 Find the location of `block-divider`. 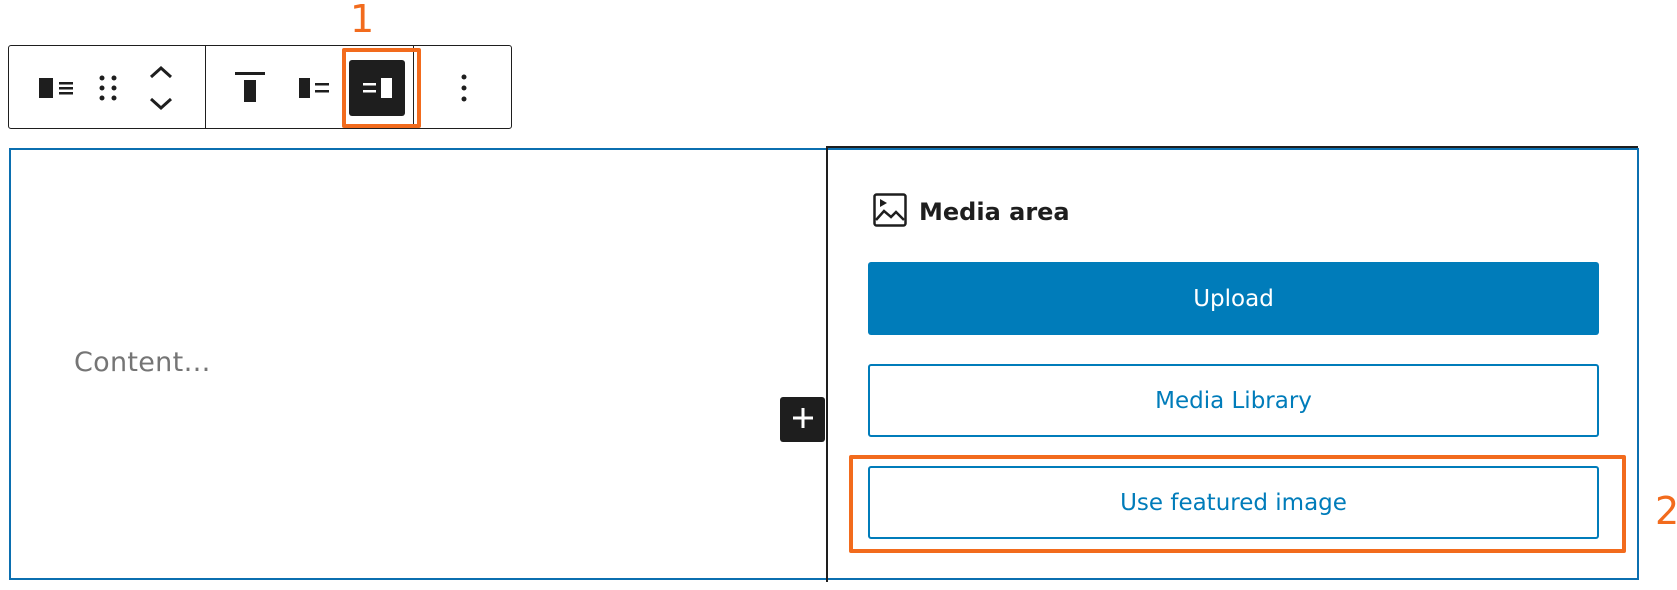

block-divider is located at coordinates (827, 364).